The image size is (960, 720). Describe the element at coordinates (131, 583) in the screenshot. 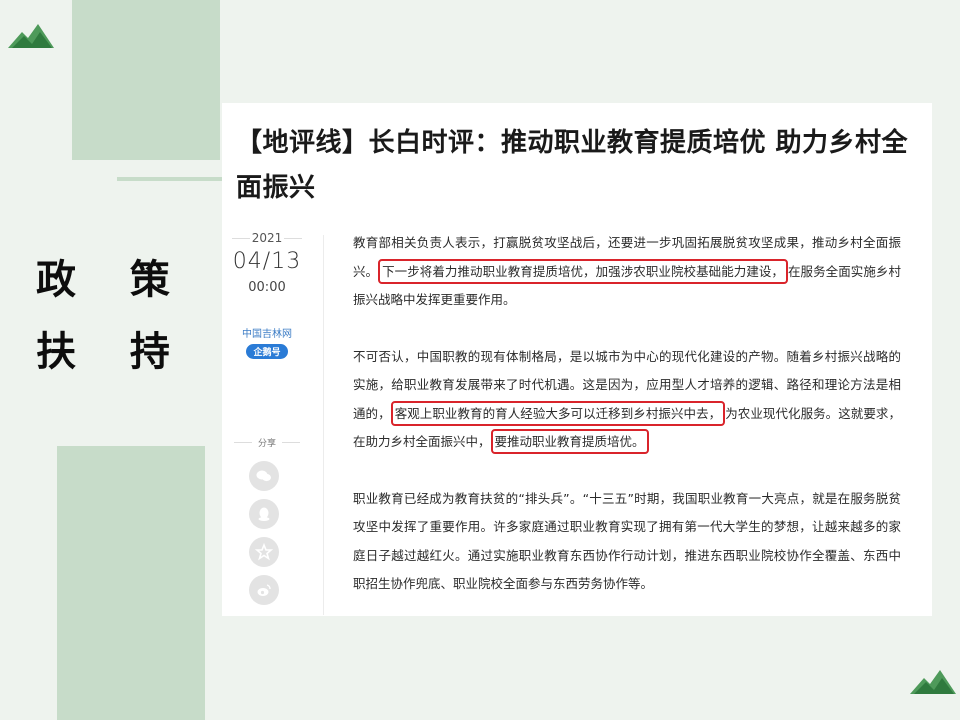

I see `decor-green-block-bottom` at that location.